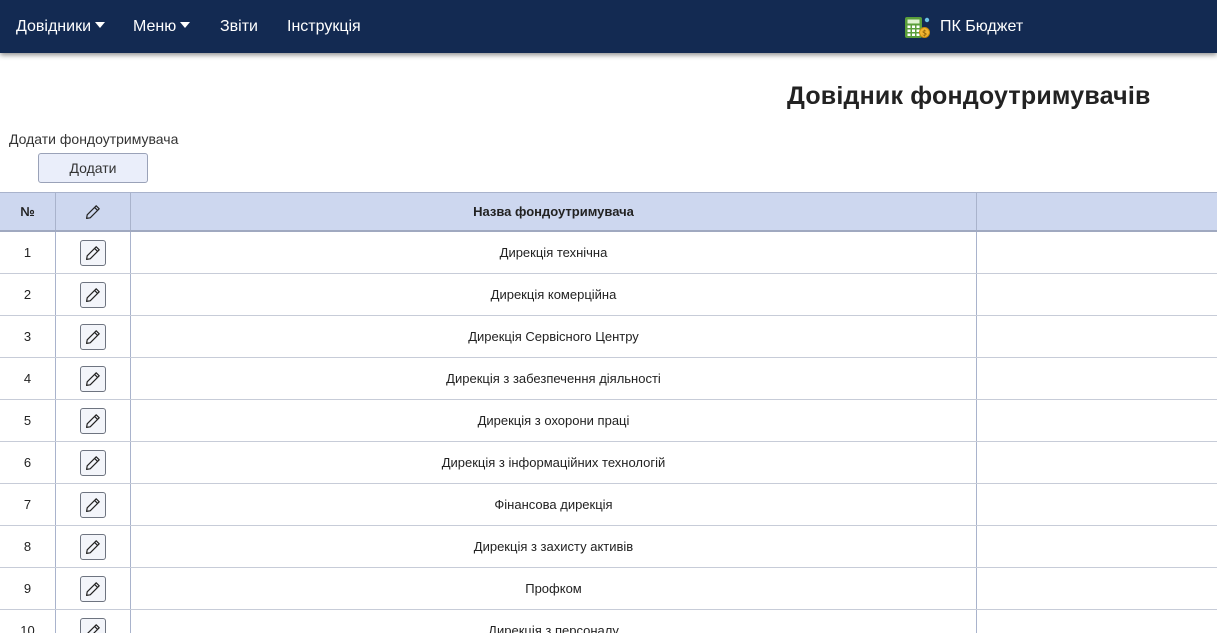 Image resolution: width=1217 pixels, height=633 pixels. I want to click on row-number: 9, so click(28, 588).